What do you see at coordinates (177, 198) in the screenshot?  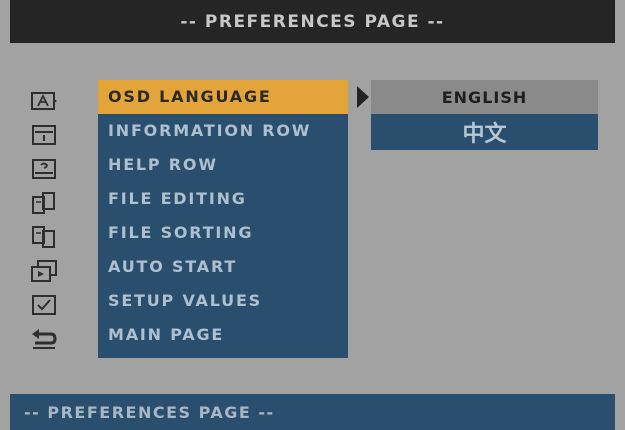 I see `menu-item-label: FILE EDITING` at bounding box center [177, 198].